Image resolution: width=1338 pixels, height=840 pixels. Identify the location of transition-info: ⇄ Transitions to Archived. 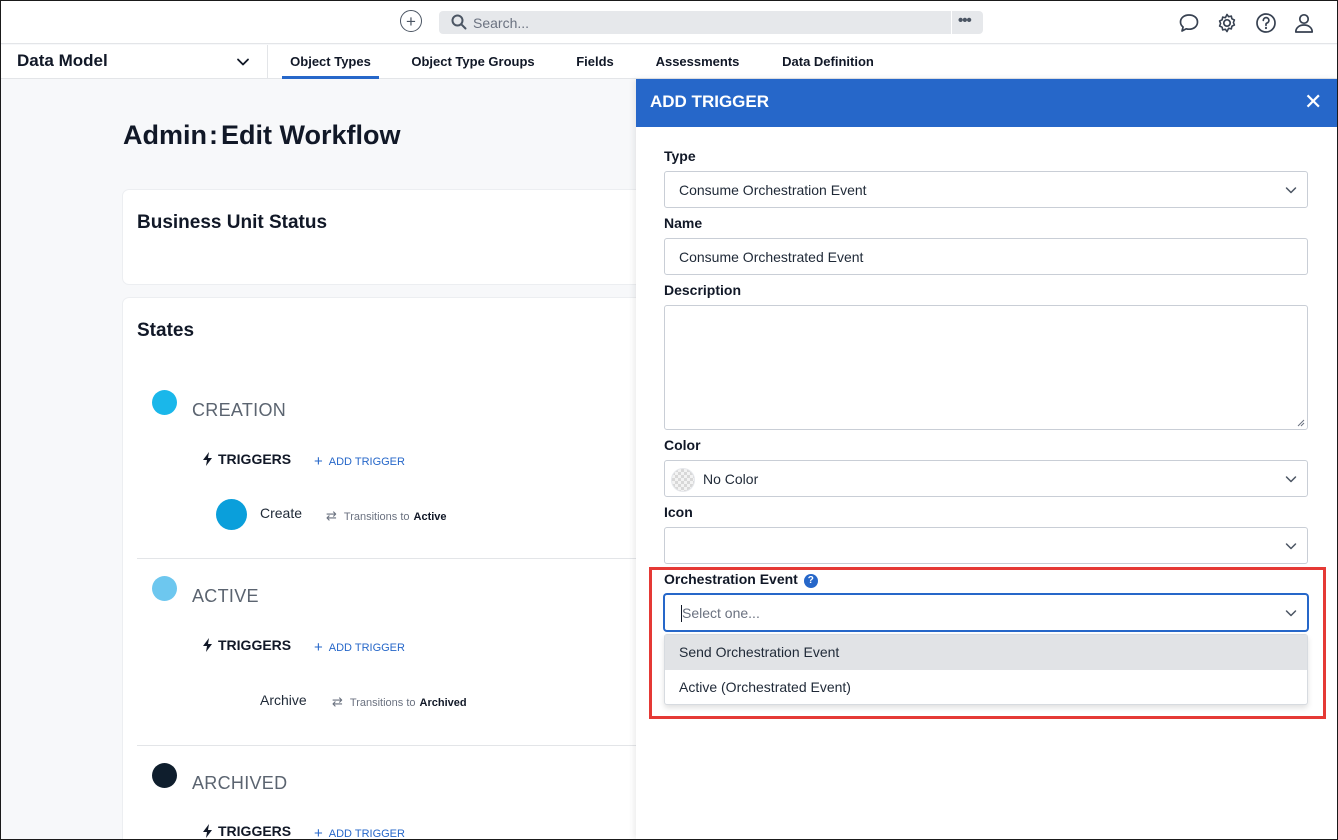
(399, 701).